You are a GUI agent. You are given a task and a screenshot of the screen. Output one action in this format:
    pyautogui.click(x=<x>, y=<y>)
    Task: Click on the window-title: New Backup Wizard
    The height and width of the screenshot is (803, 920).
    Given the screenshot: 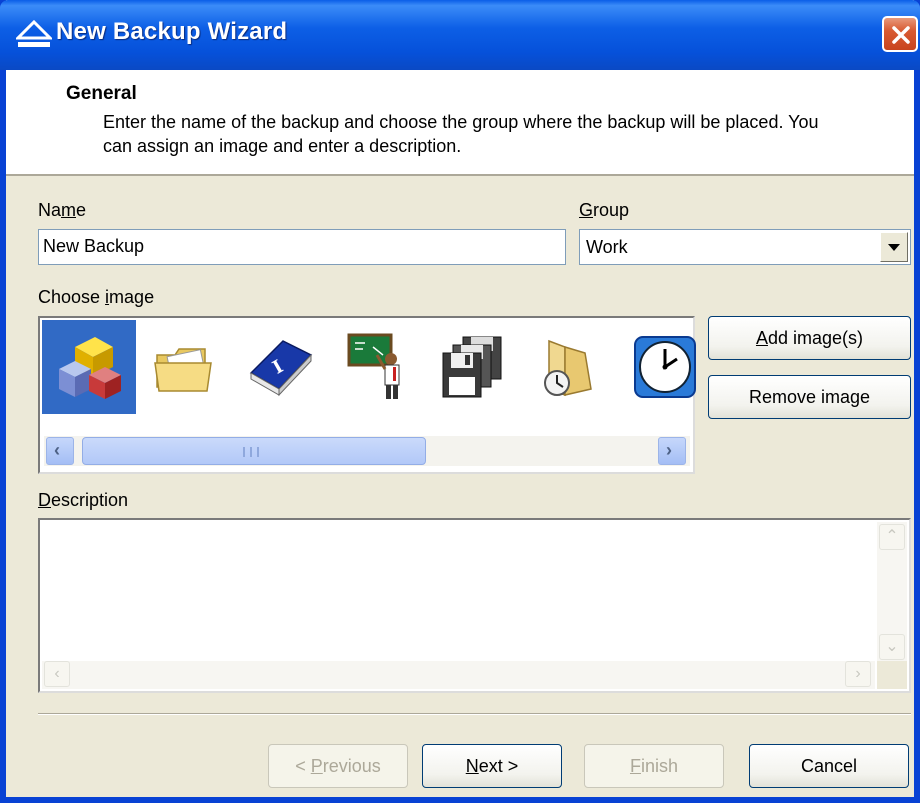 What is the action you would take?
    pyautogui.click(x=172, y=31)
    